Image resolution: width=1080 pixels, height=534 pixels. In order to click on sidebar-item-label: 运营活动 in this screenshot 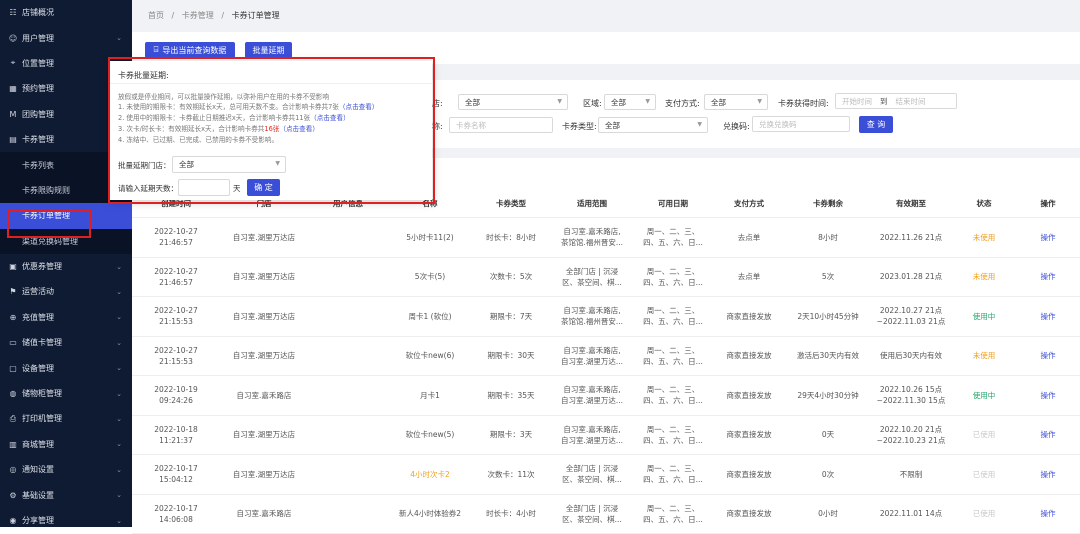, I will do `click(38, 291)`.